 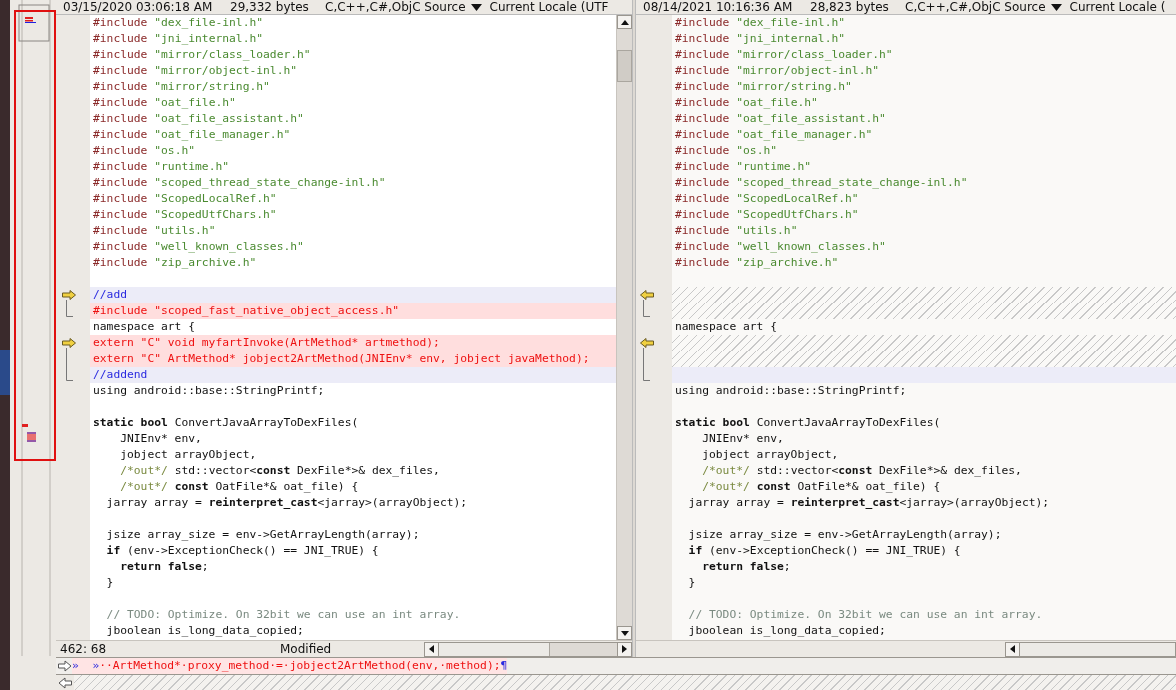 What do you see at coordinates (718, 7) in the screenshot?
I see `file-date: 08/14/2021 10:16:36 AM` at bounding box center [718, 7].